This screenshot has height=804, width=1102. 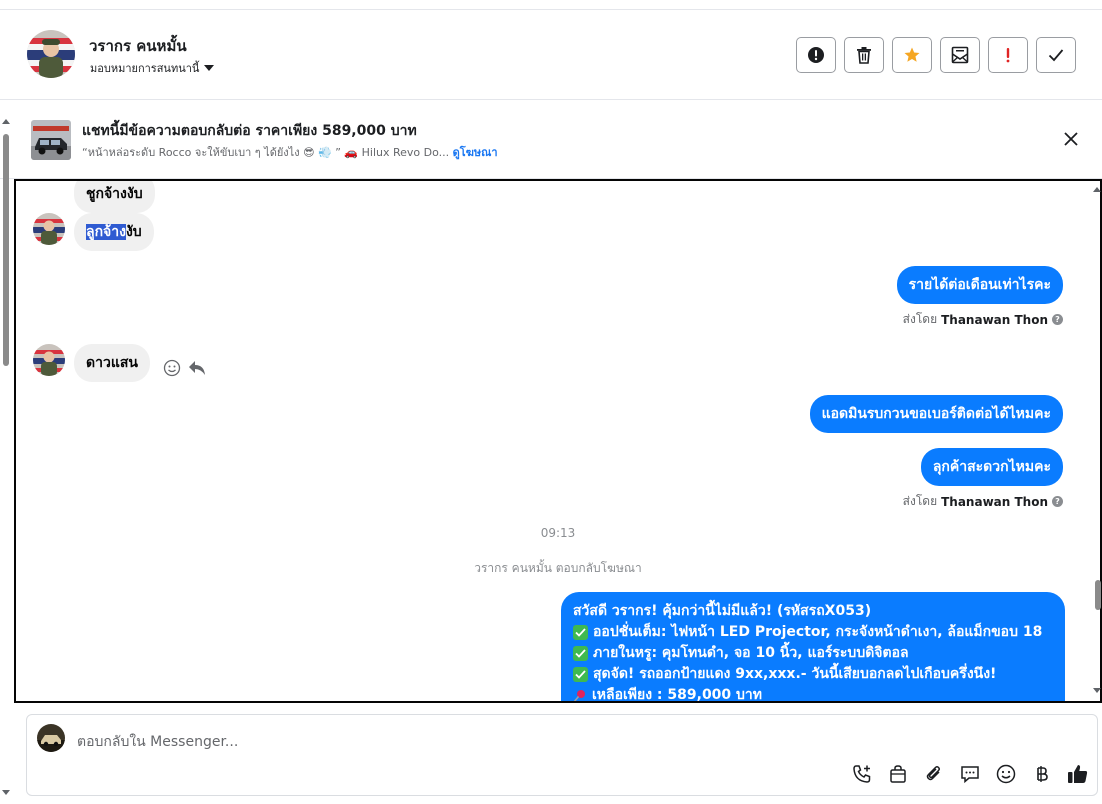 I want to click on composer-toolbar, so click(x=970, y=774).